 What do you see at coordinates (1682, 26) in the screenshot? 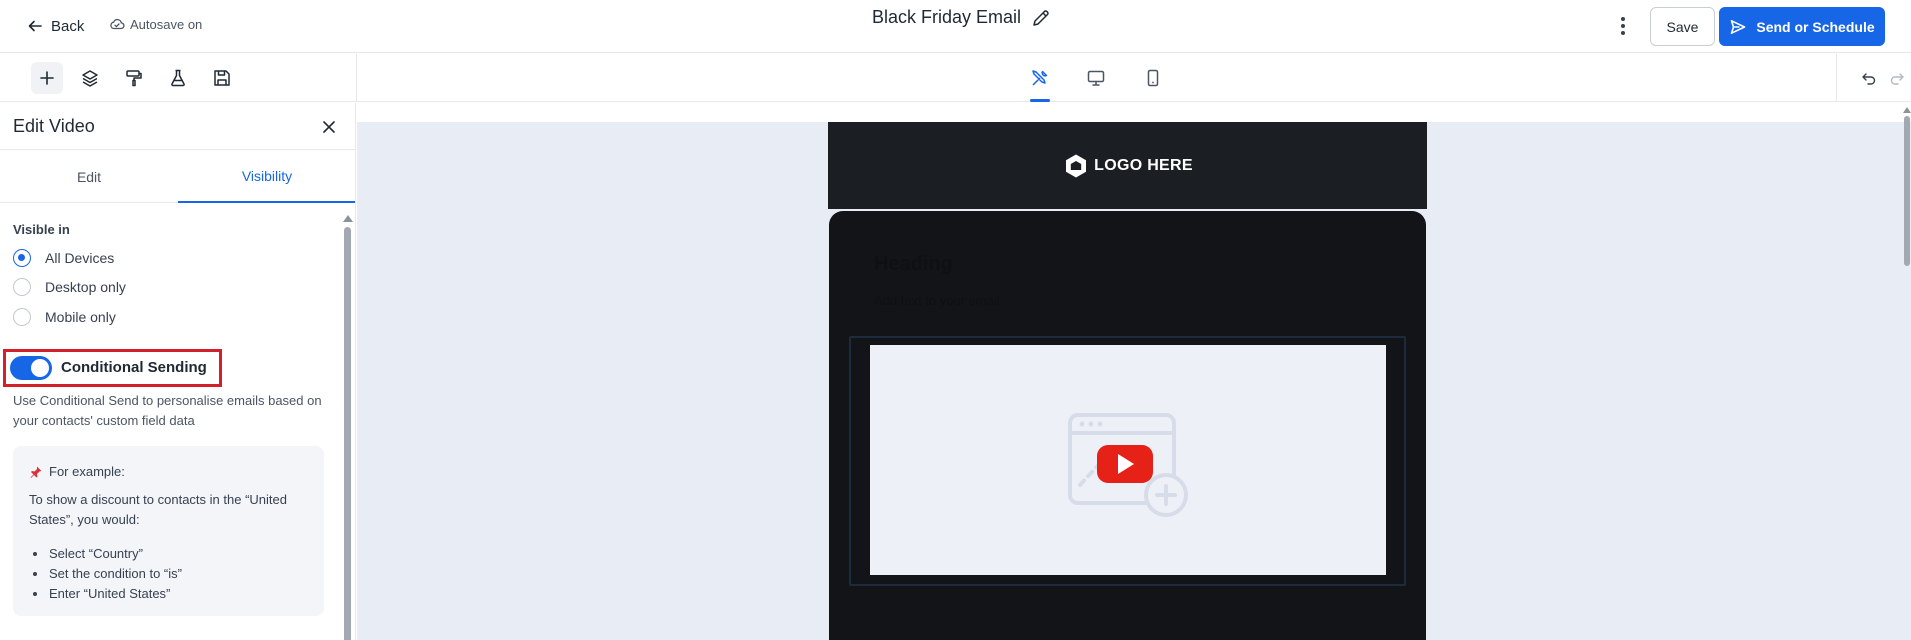
I see `save-button: Save` at bounding box center [1682, 26].